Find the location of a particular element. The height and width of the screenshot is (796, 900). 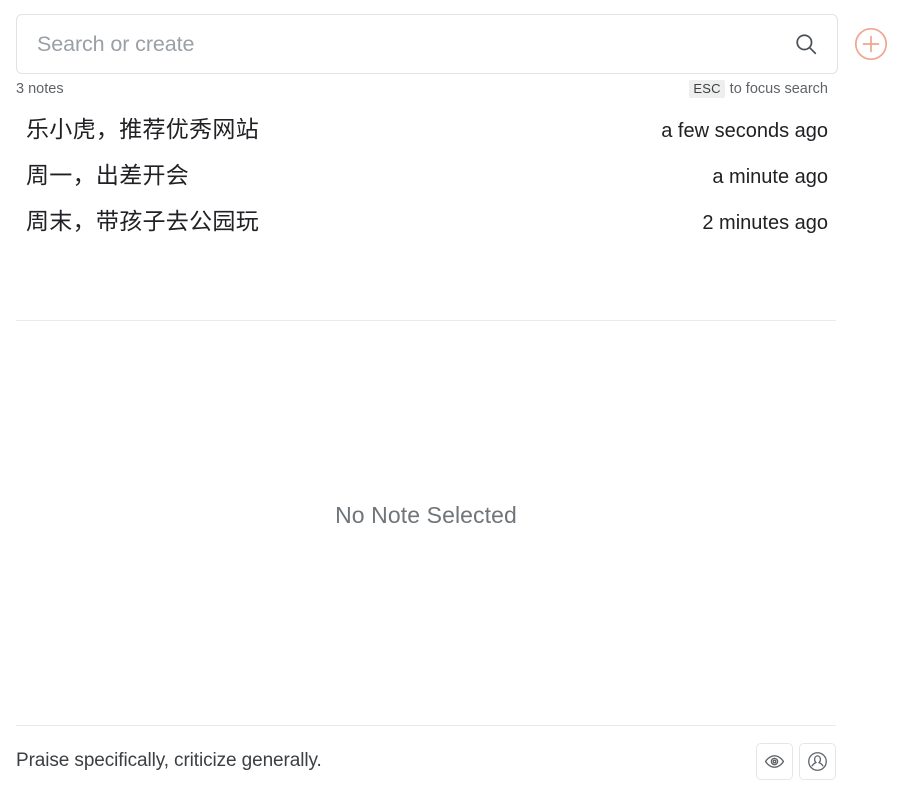

footer-actions is located at coordinates (796, 761).